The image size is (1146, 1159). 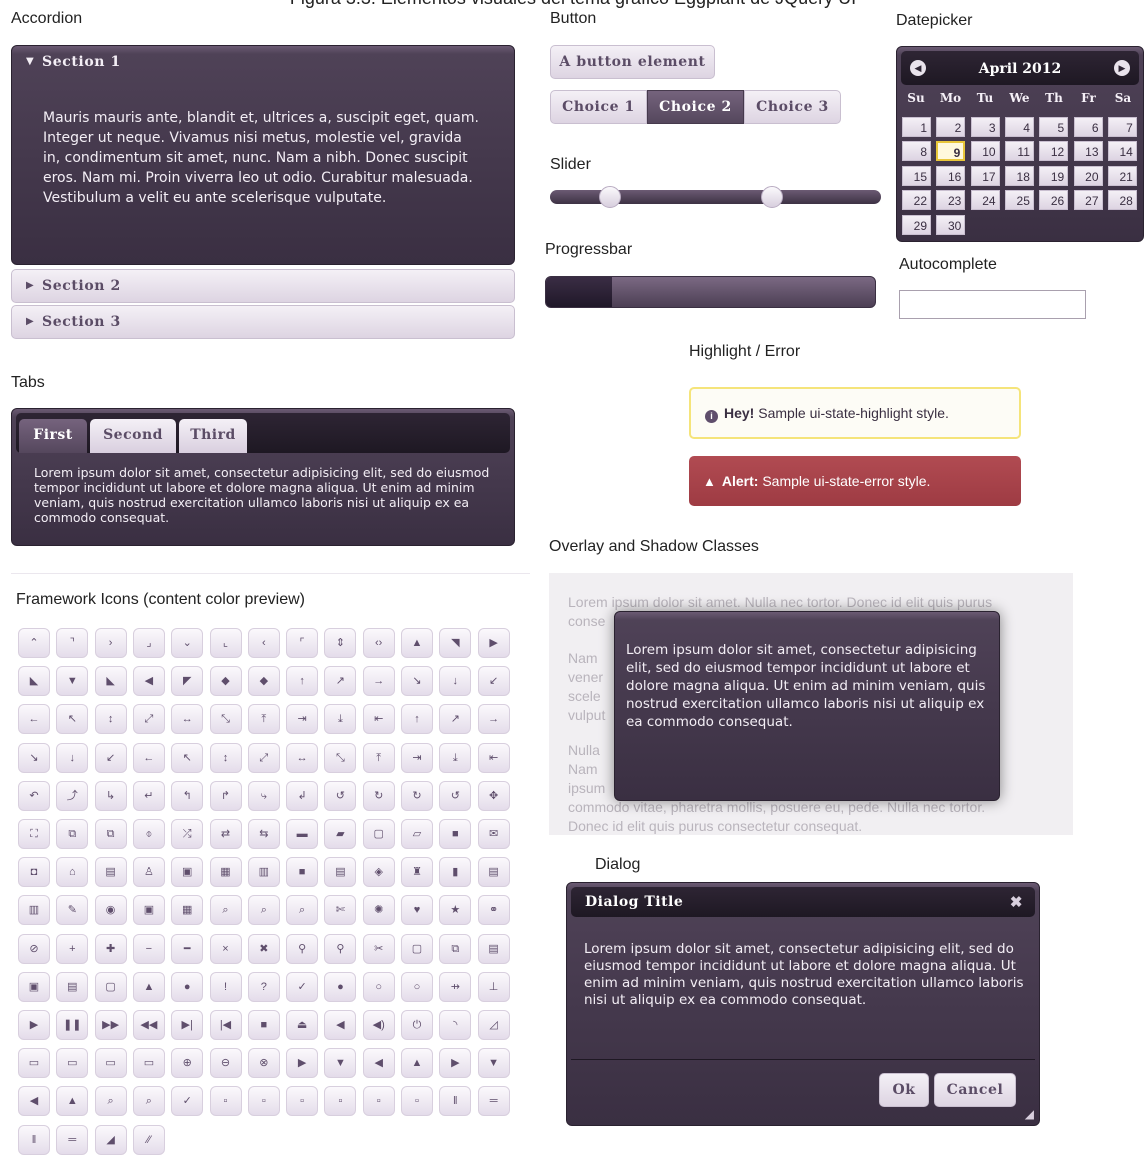 I want to click on framework-icon: ‹›, so click(x=378, y=643).